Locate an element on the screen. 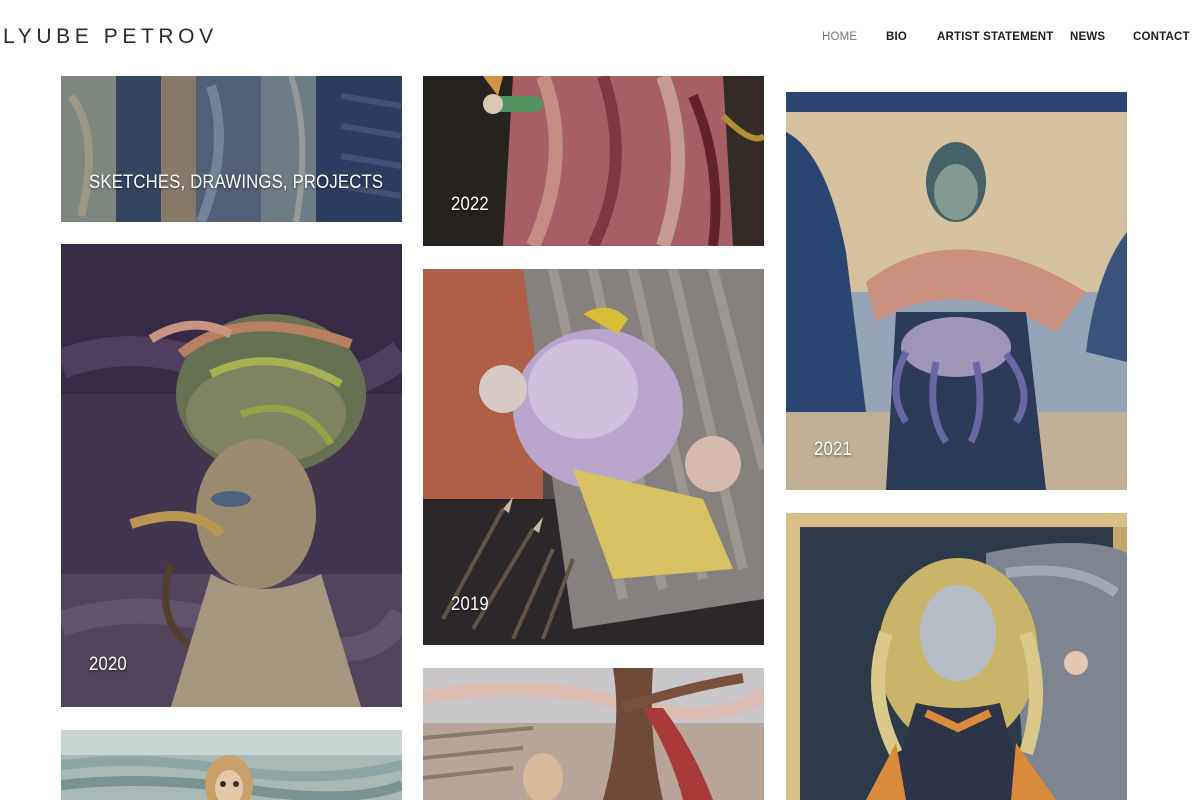 Image resolution: width=1200 pixels, height=800 pixels. woman-with-octopus-painting-image is located at coordinates (956, 291).